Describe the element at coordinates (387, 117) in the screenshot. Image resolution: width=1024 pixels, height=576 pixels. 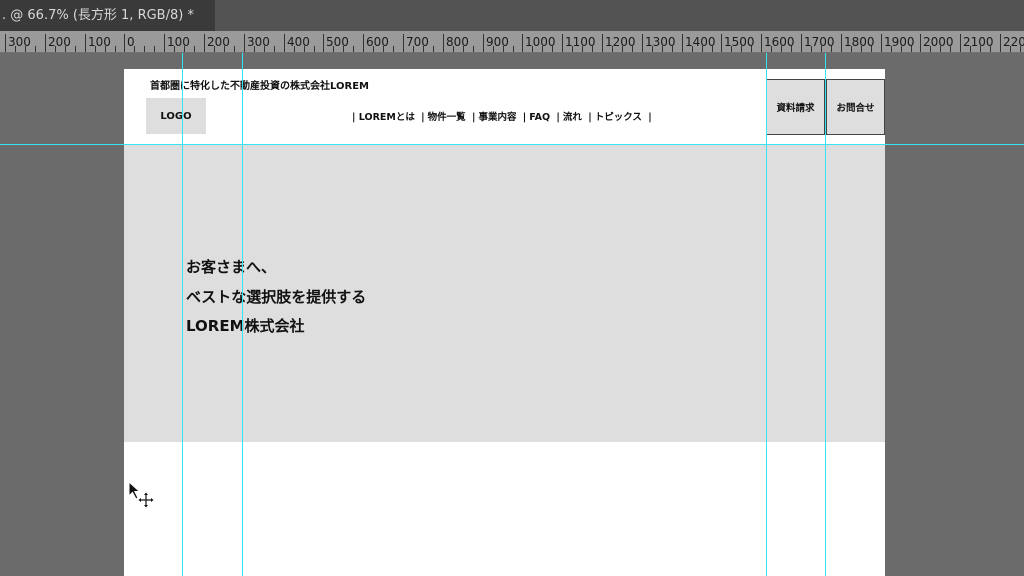
I see `nav-item-about: LOREMとは` at that location.